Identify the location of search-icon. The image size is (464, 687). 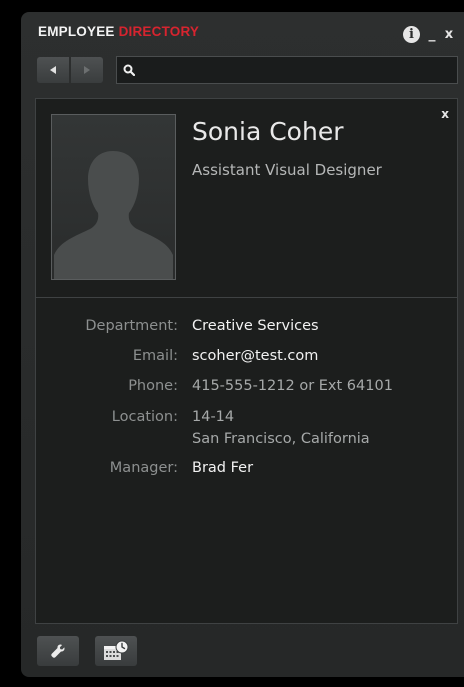
(130, 70).